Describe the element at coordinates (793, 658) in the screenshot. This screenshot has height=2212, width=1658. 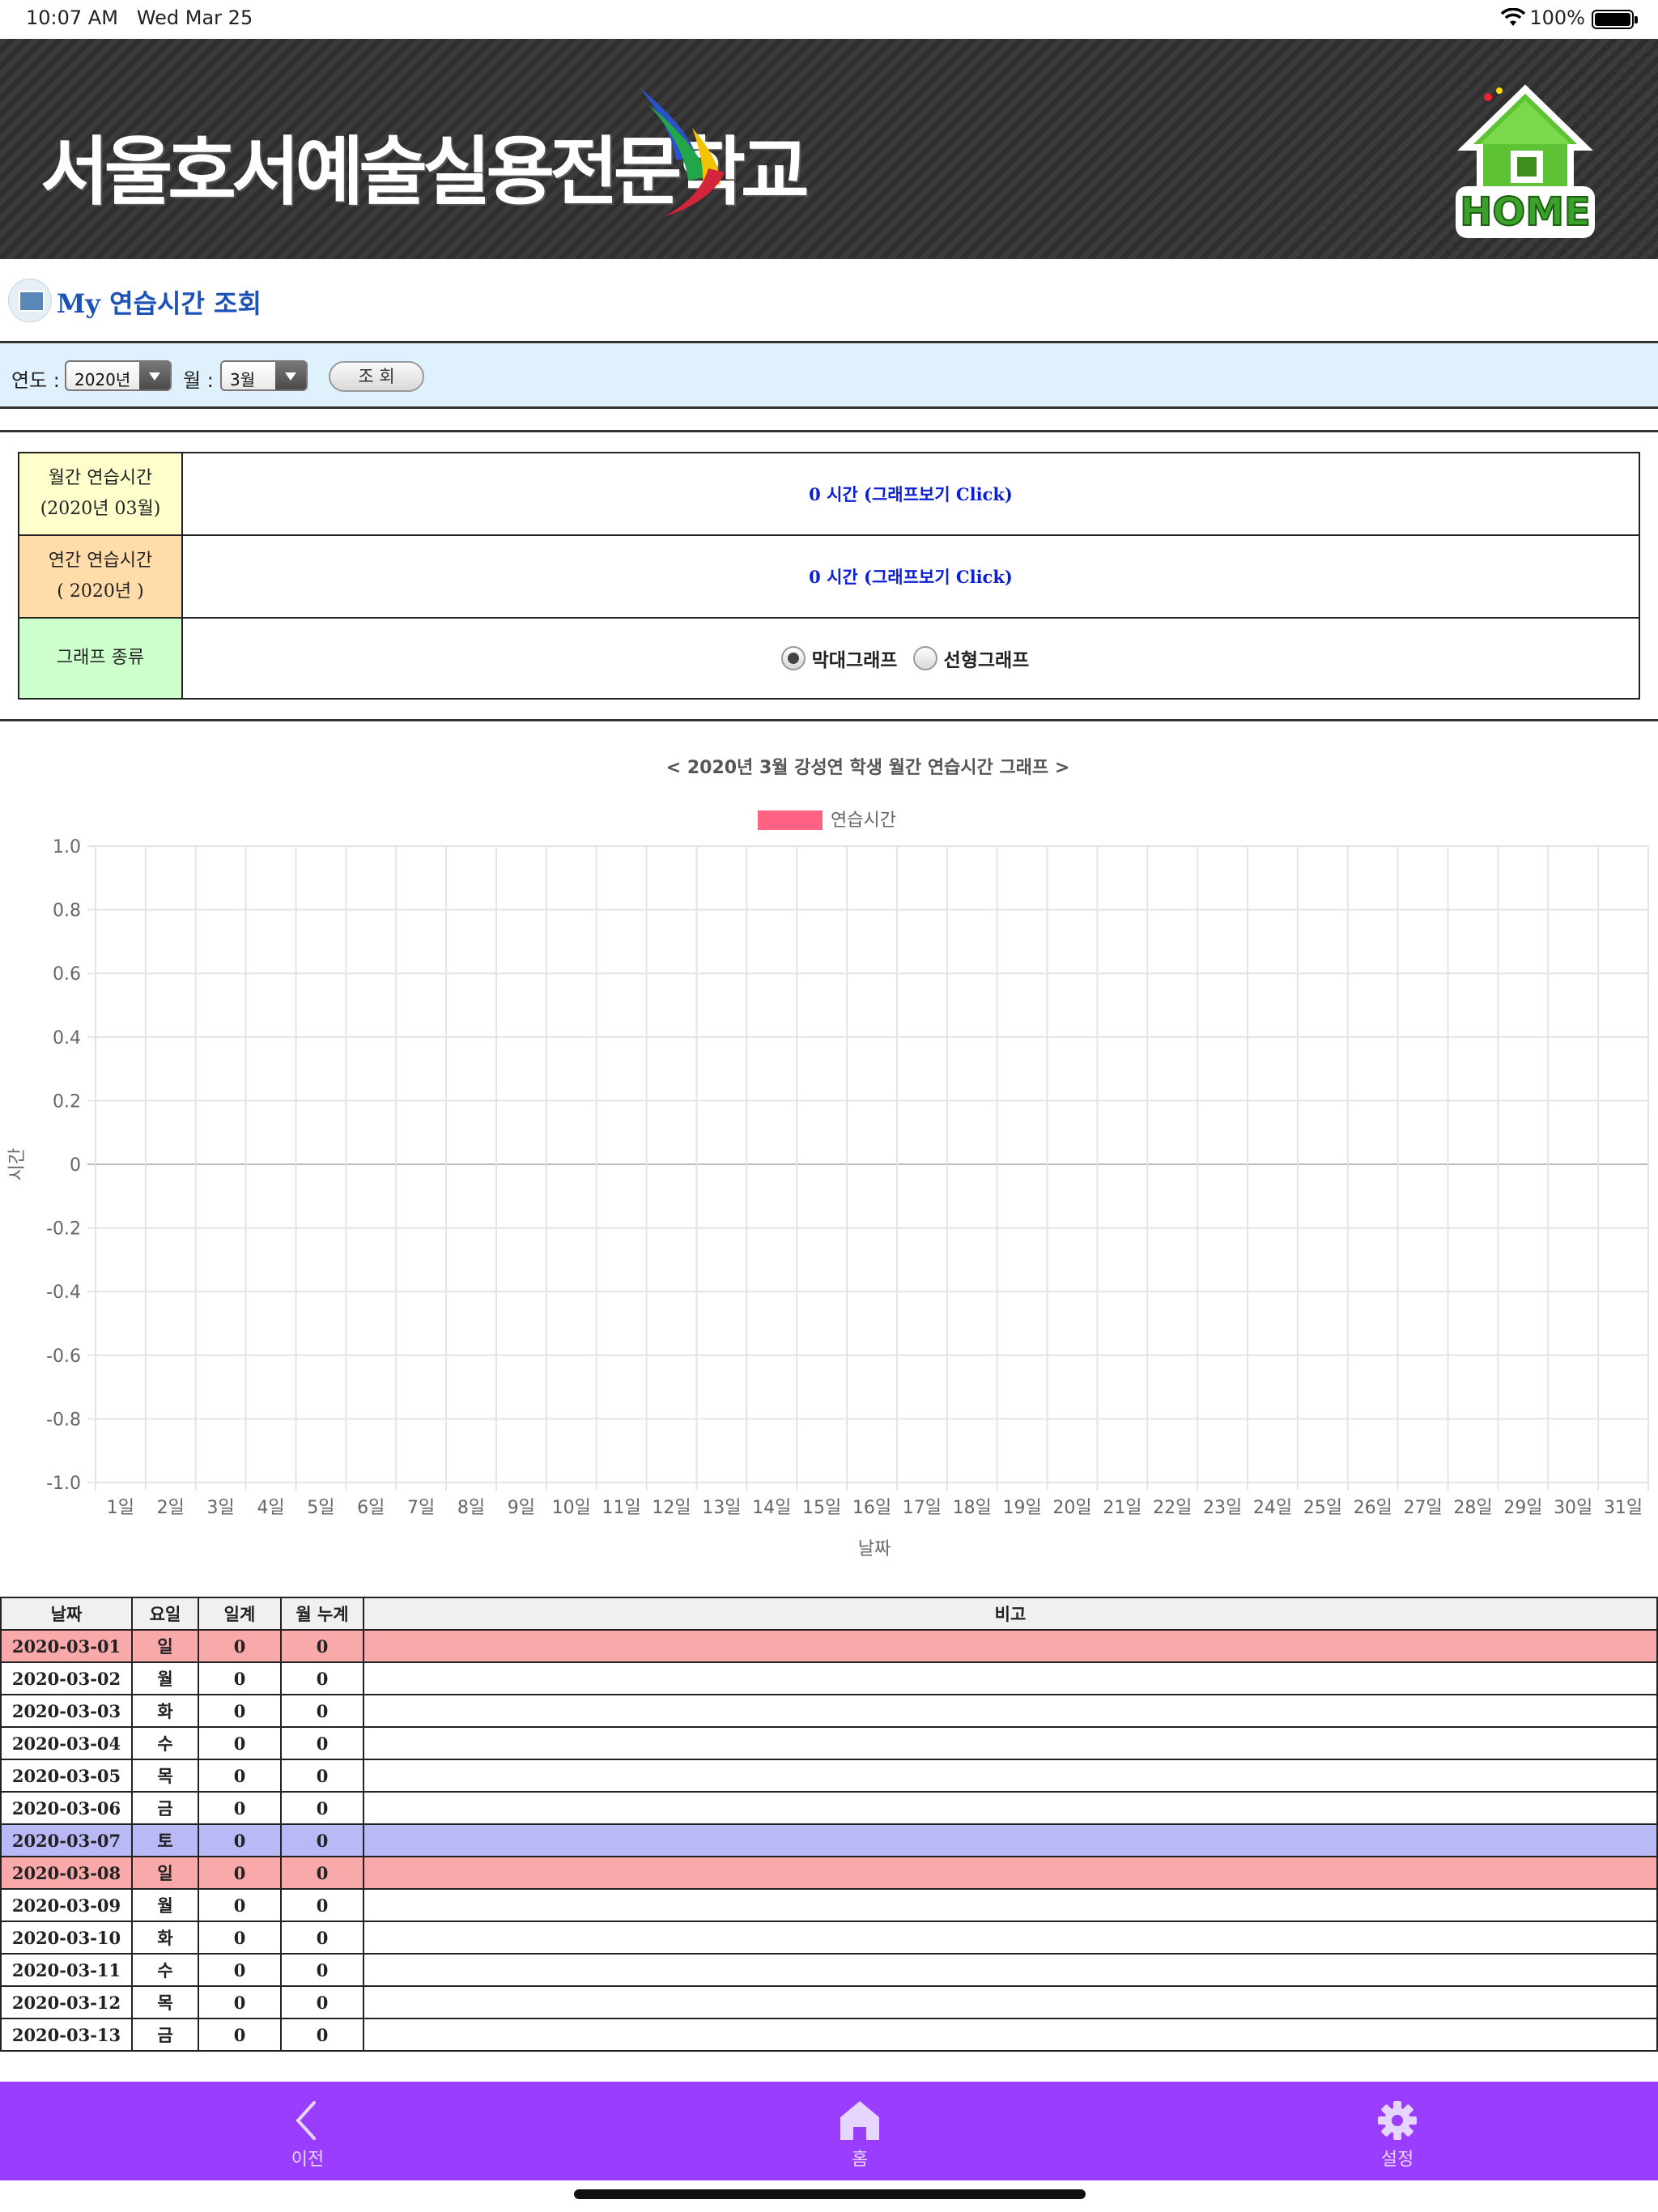
I see `bar-graph-radio` at that location.